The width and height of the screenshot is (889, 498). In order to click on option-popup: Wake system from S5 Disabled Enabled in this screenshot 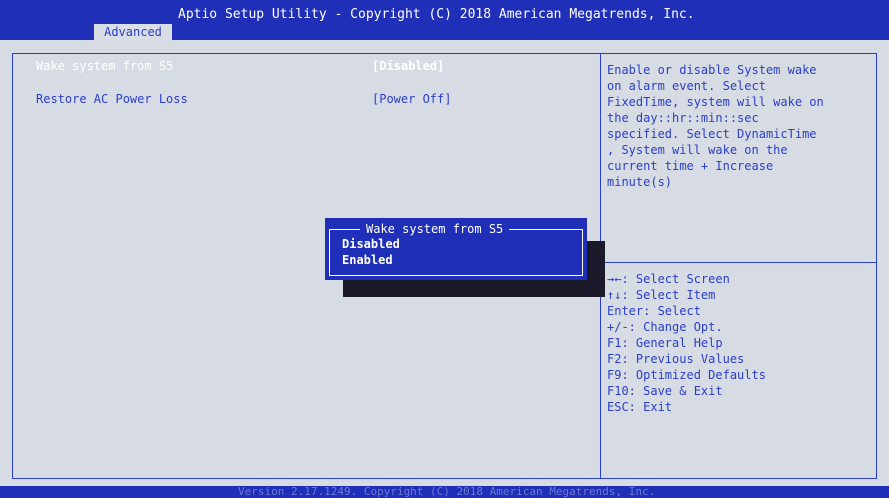, I will do `click(456, 249)`.